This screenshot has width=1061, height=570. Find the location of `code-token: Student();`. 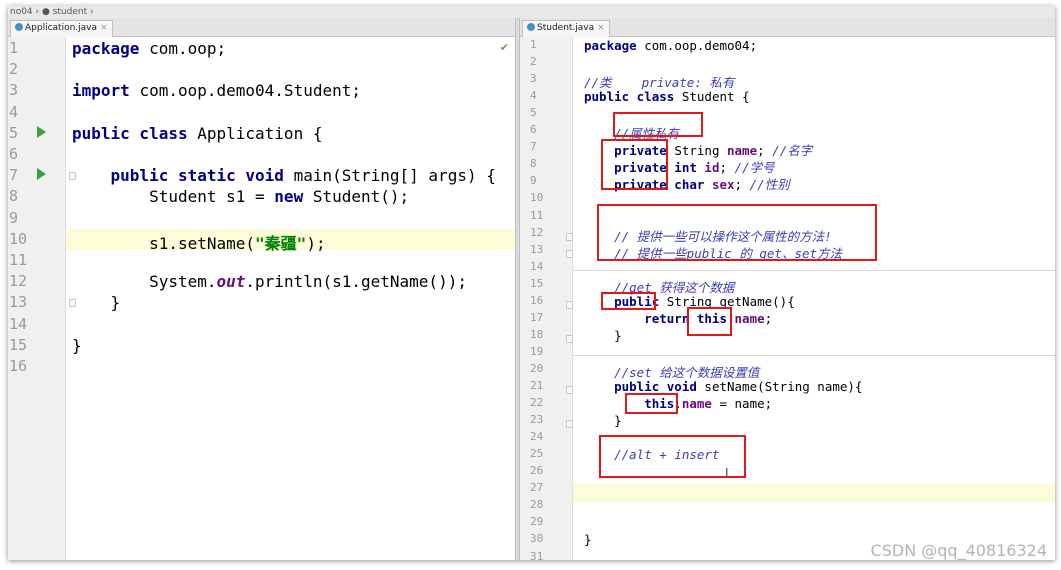

code-token: Student(); is located at coordinates (361, 197).